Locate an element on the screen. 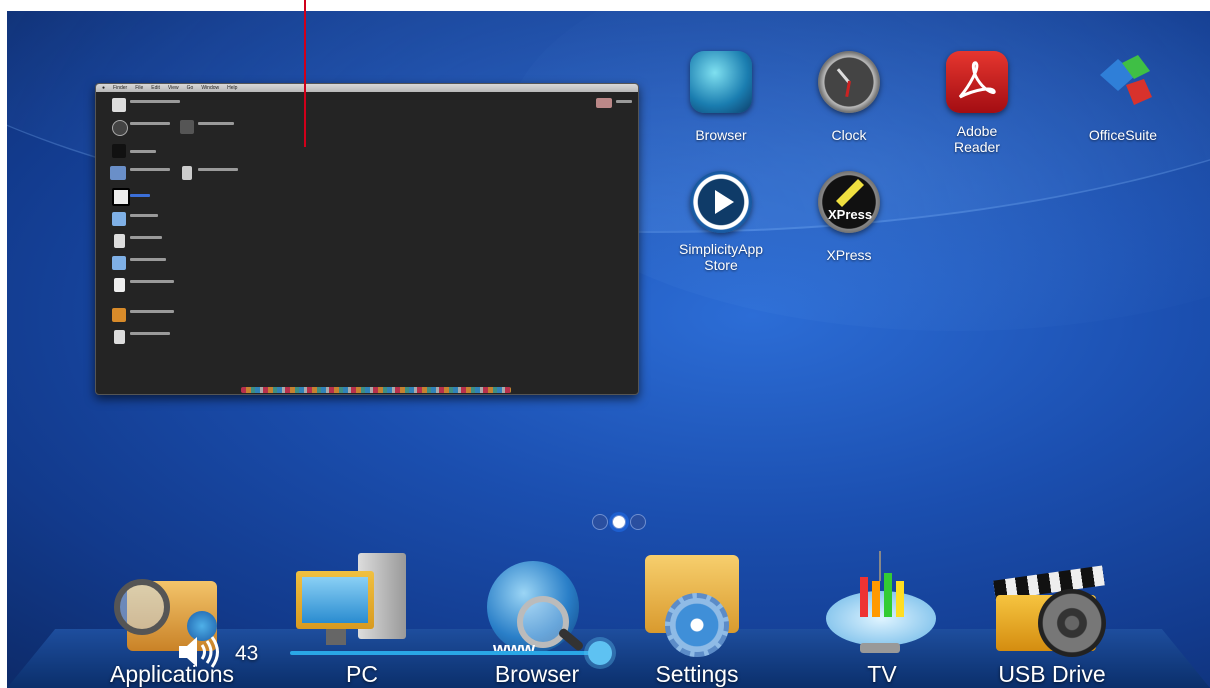 This screenshot has width=1210, height=688. menu-go: Go is located at coordinates (190, 88).